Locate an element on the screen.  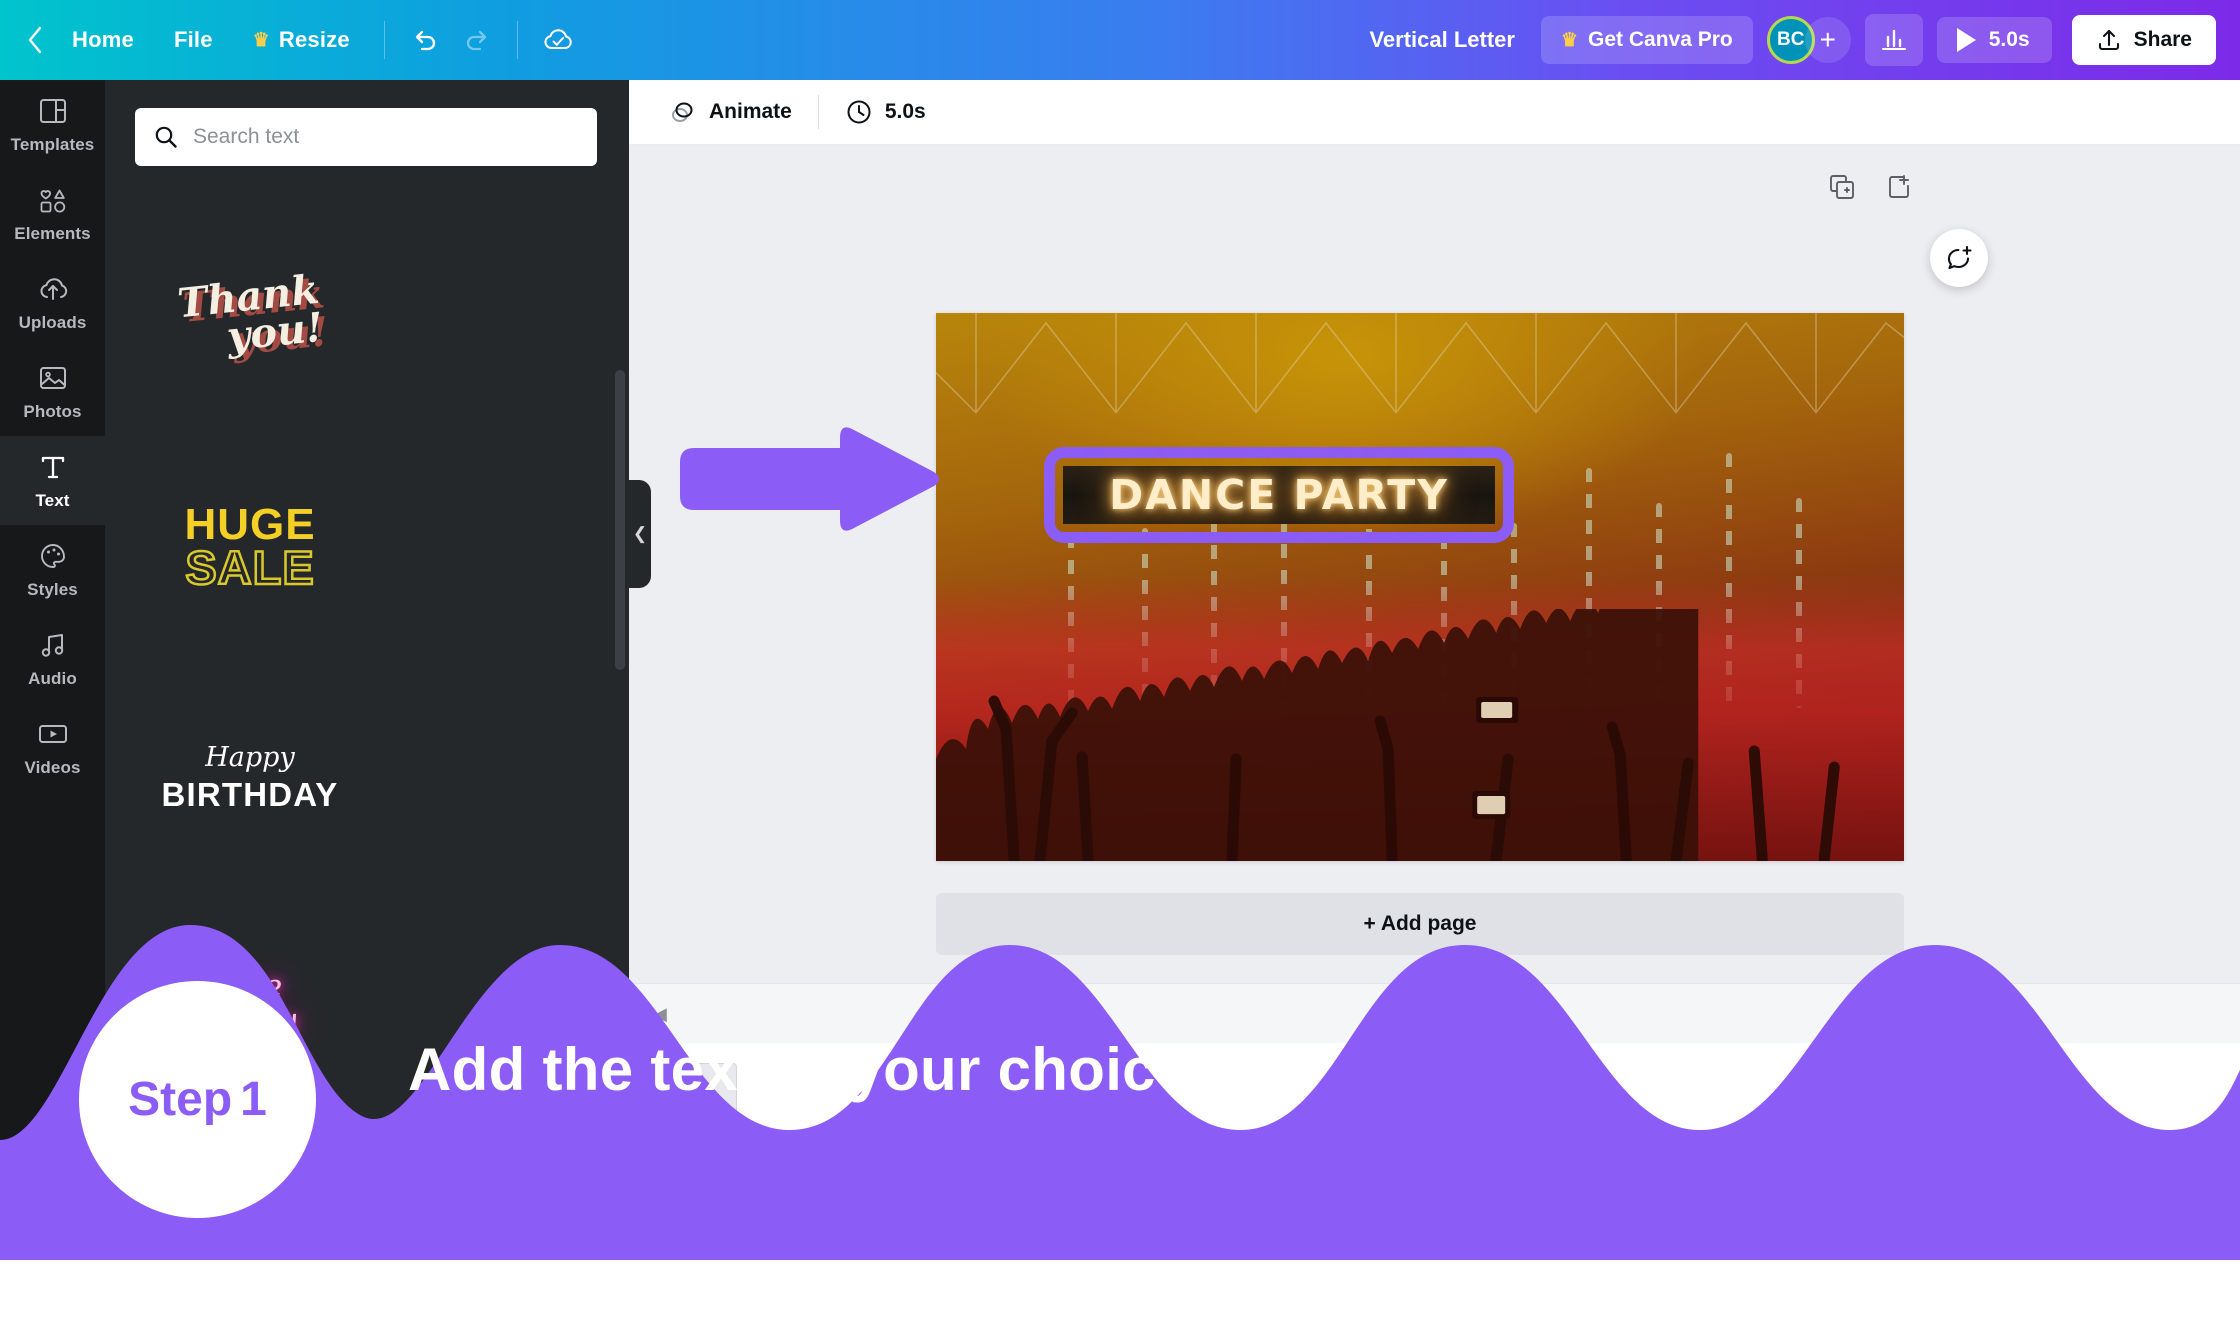
chevron-left-icon: ❮ is located at coordinates (640, 533).